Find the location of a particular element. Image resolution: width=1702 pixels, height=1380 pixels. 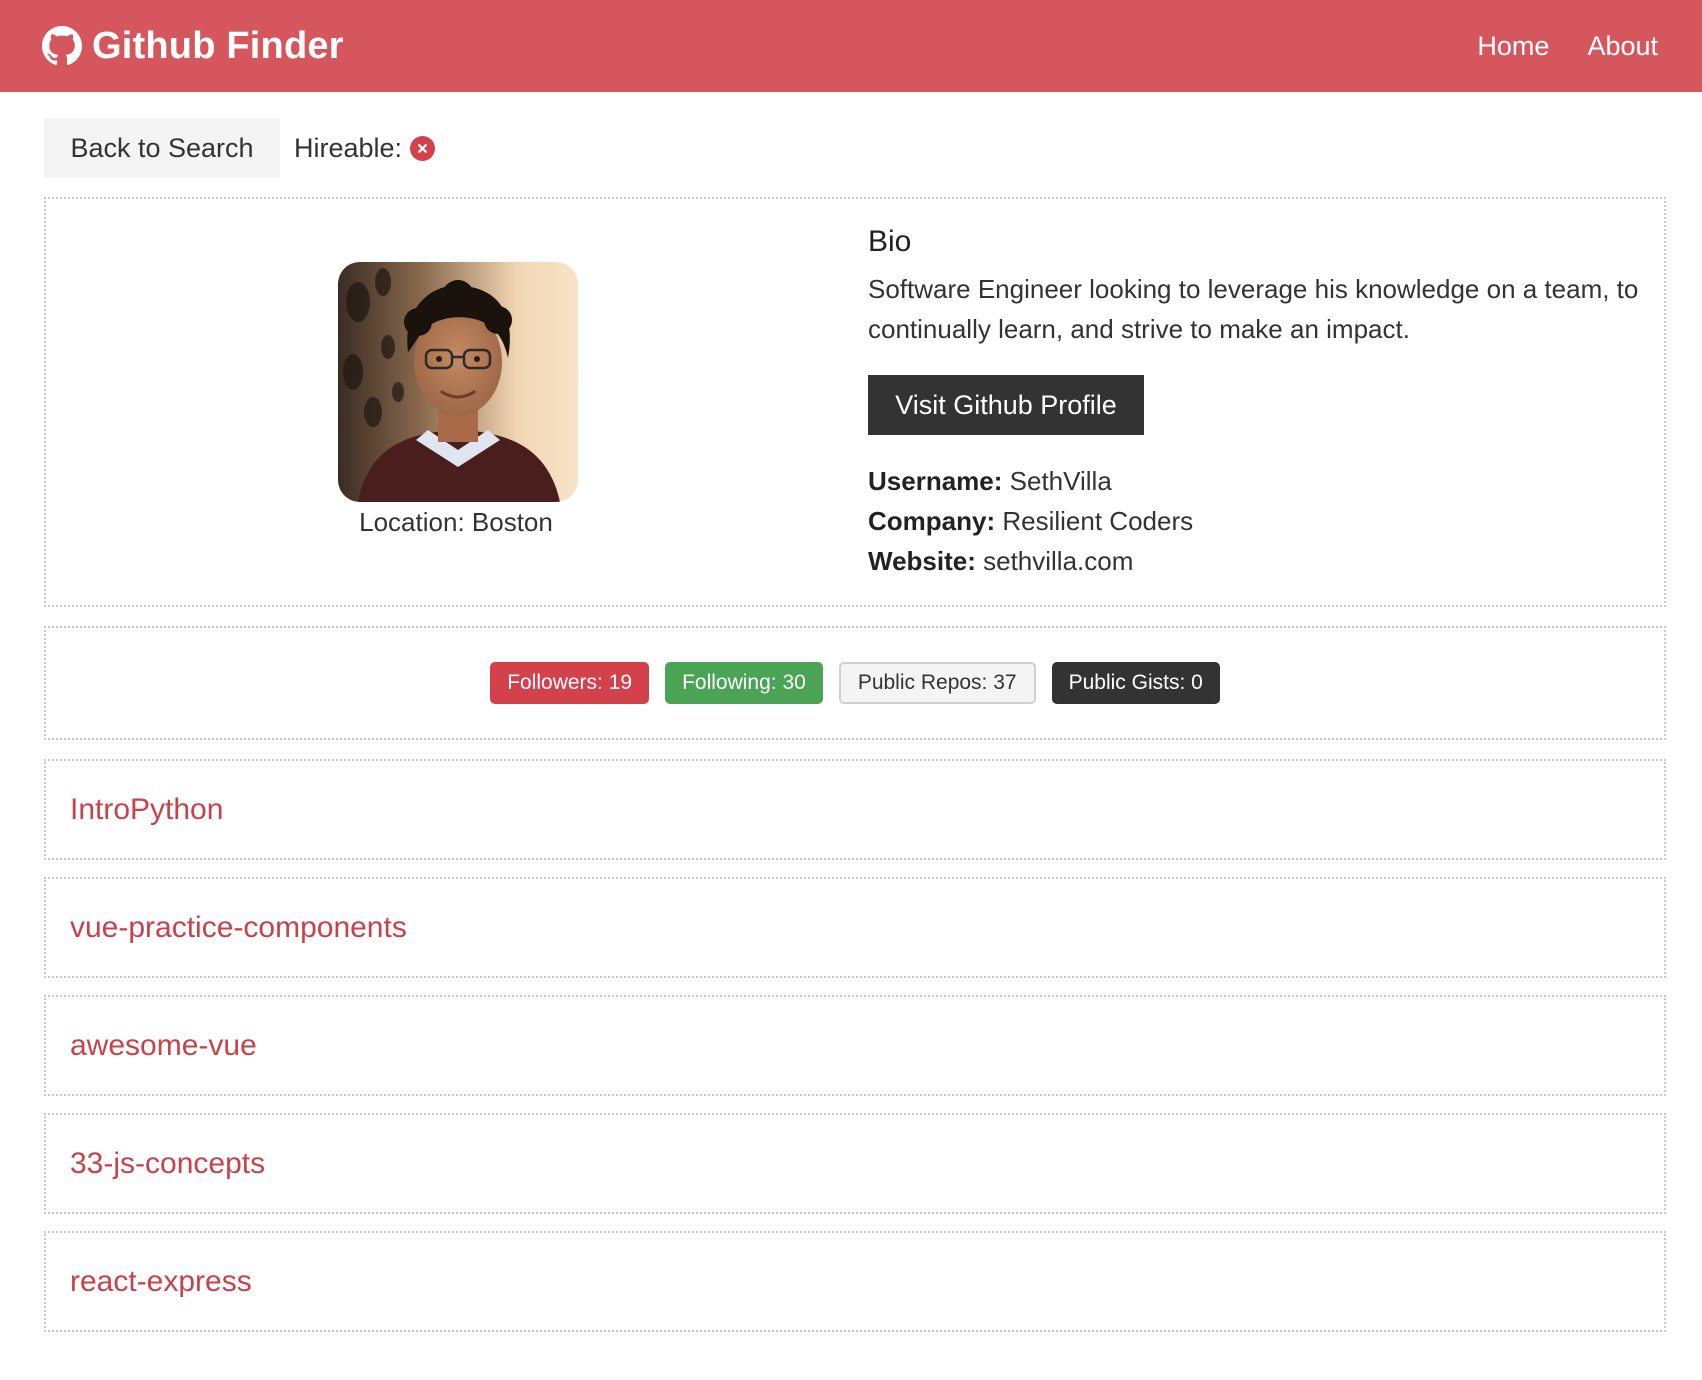

repo-link: vue-practice-components is located at coordinates (238, 928).